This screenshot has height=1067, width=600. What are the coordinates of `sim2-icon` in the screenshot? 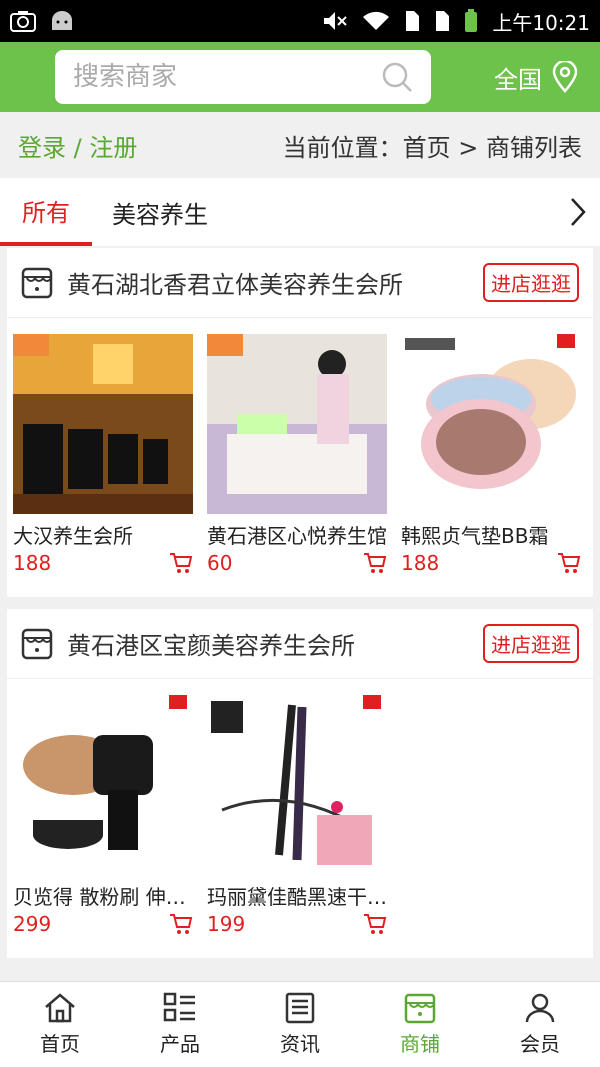 It's located at (443, 21).